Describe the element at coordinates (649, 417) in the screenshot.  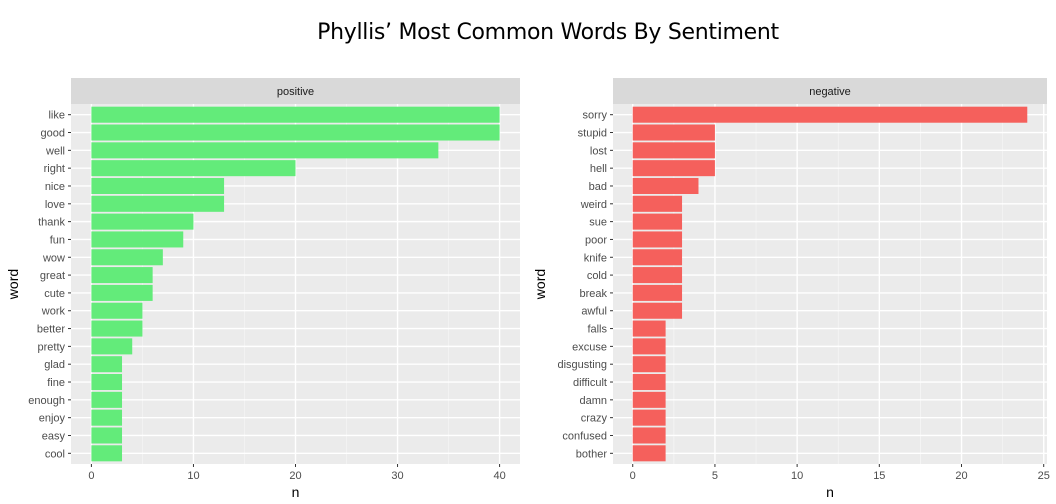
I see `bar-crazy` at that location.